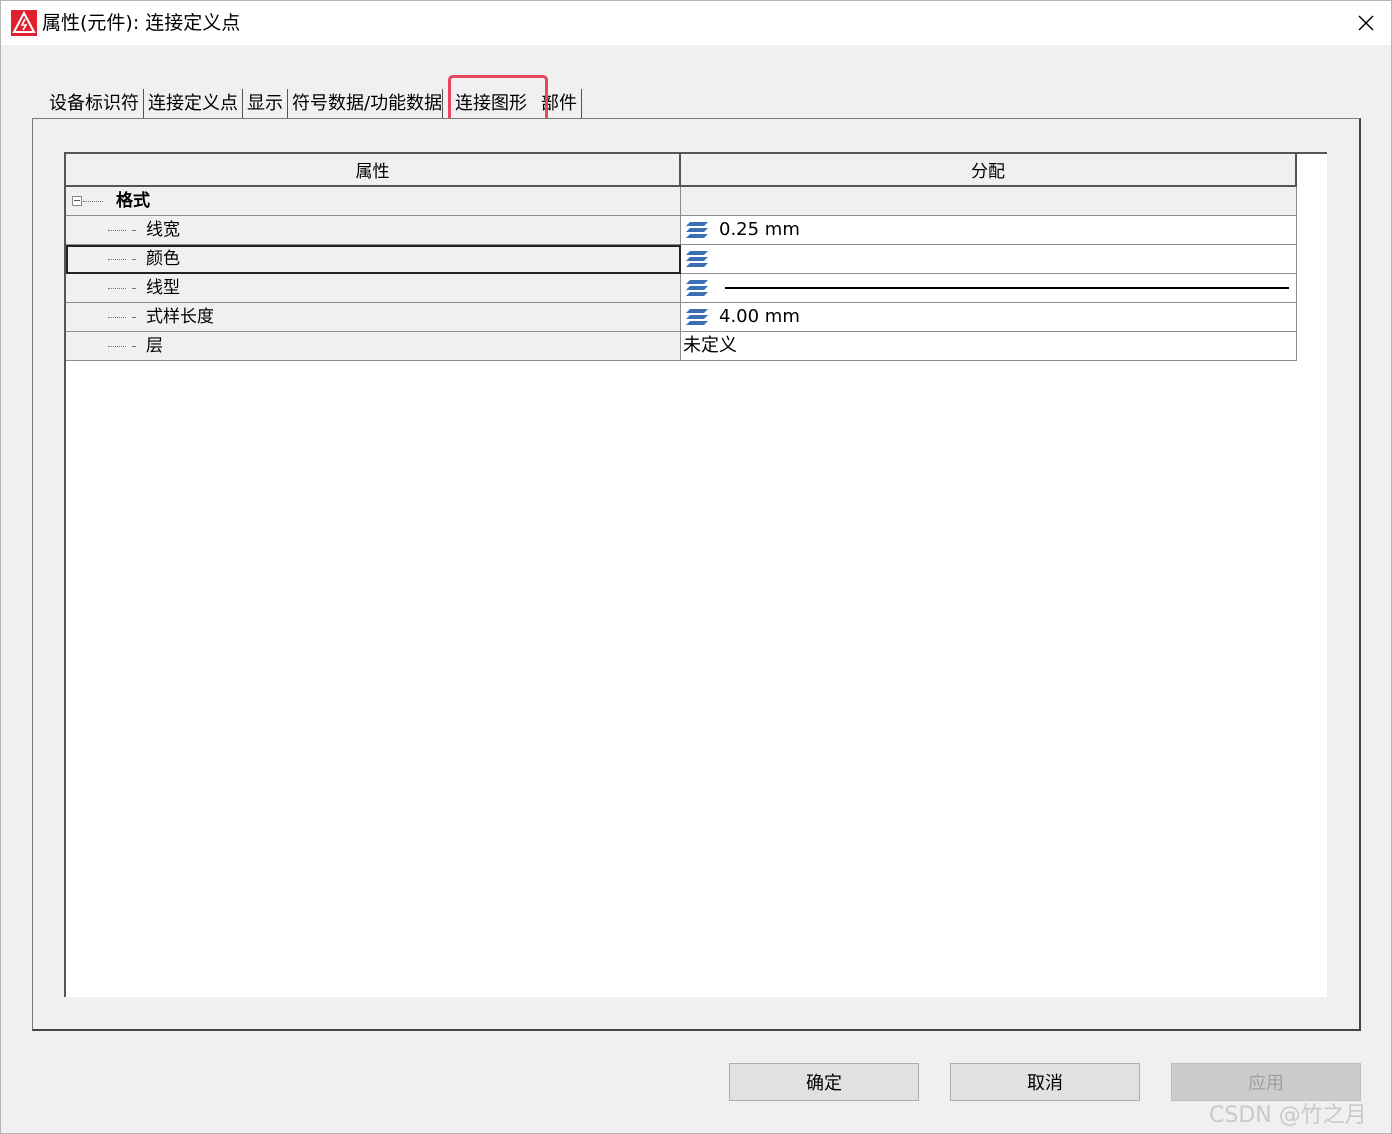  Describe the element at coordinates (681, 230) in the screenshot. I see `property-row-line-width: 线宽 0.25 mm` at that location.